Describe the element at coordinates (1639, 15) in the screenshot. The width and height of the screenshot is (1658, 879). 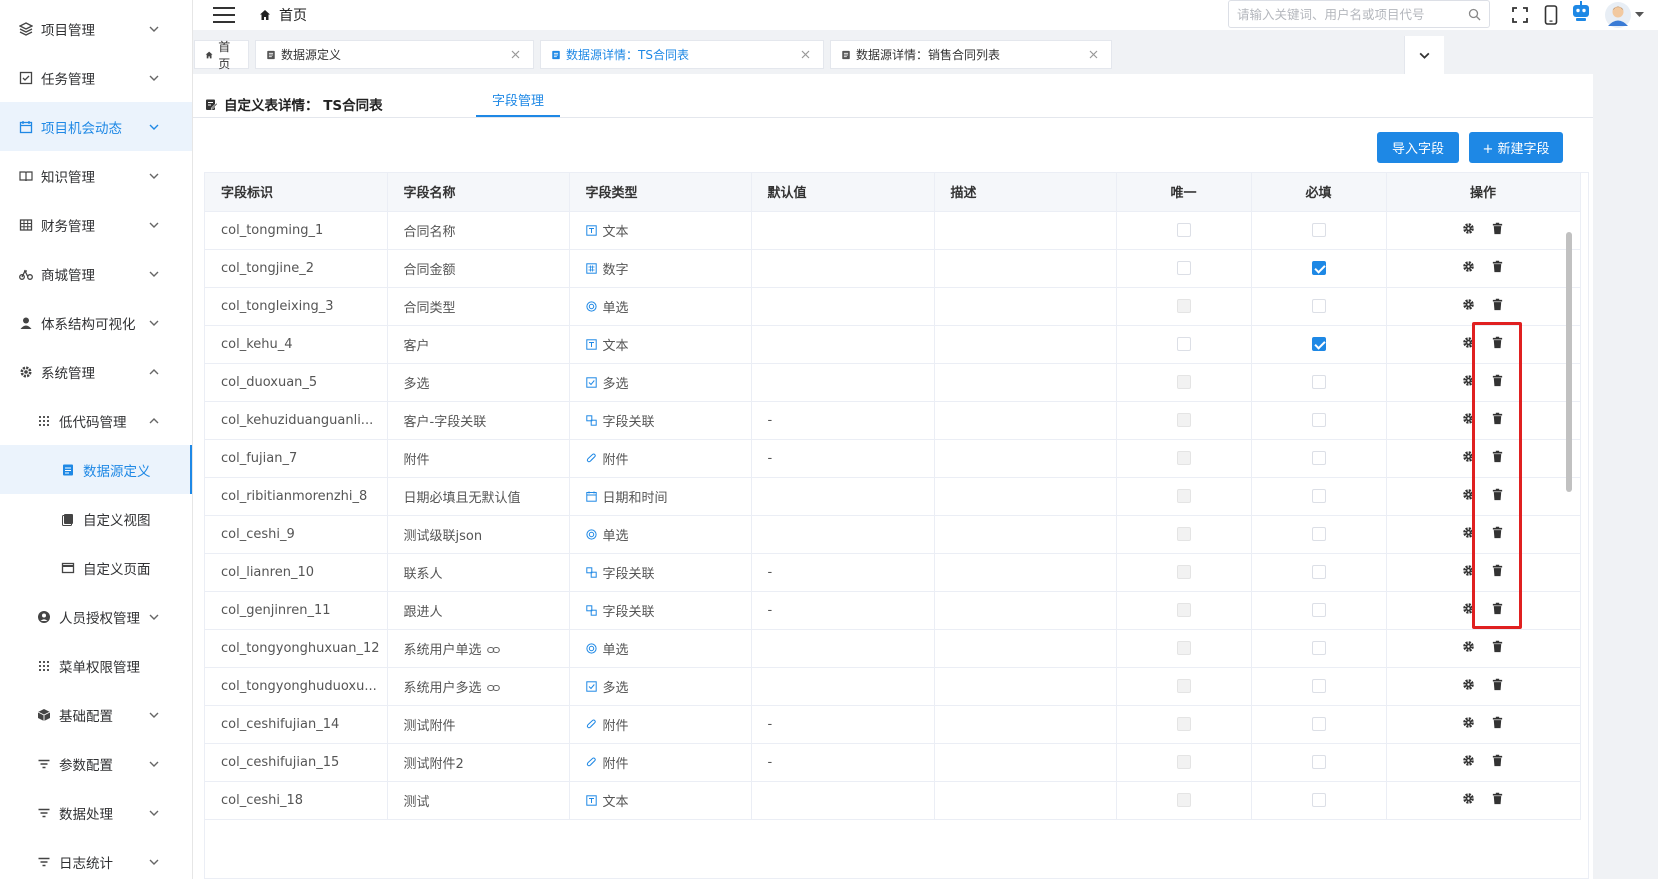
I see `caret-down-icon` at that location.